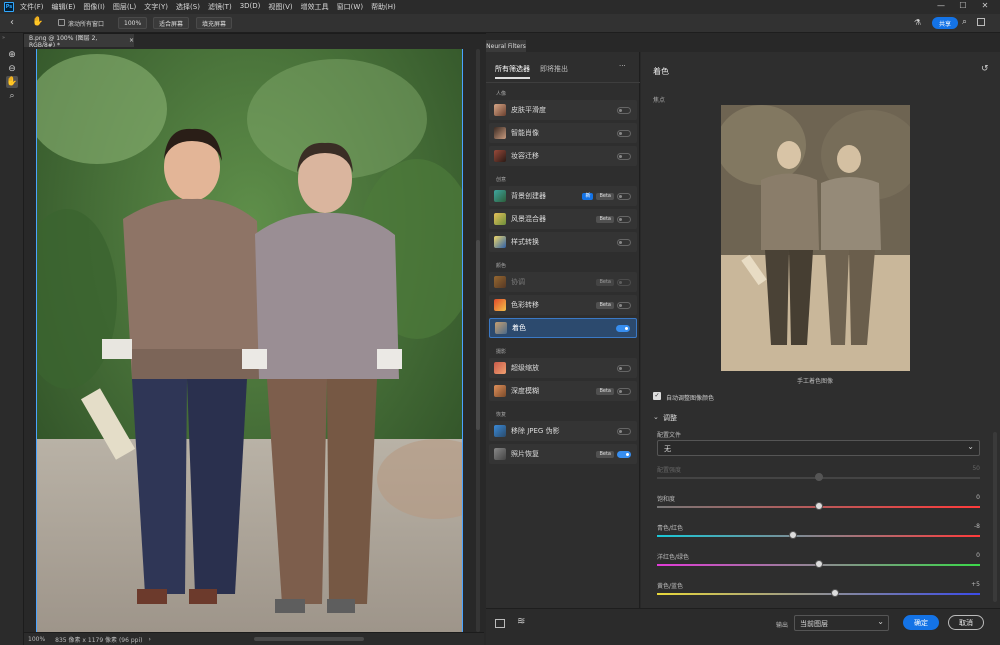 This screenshot has width=1000, height=645. What do you see at coordinates (61, 22) in the screenshot?
I see `scroll-all-checkbox` at bounding box center [61, 22].